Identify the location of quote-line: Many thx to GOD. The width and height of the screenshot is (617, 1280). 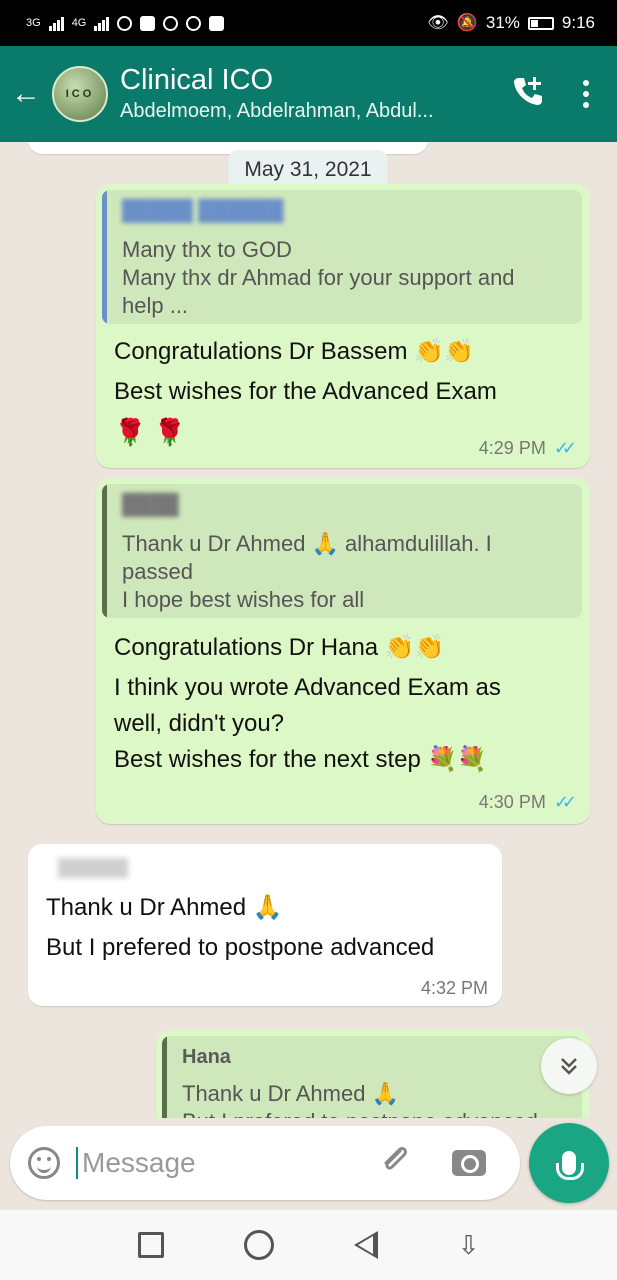
(207, 249).